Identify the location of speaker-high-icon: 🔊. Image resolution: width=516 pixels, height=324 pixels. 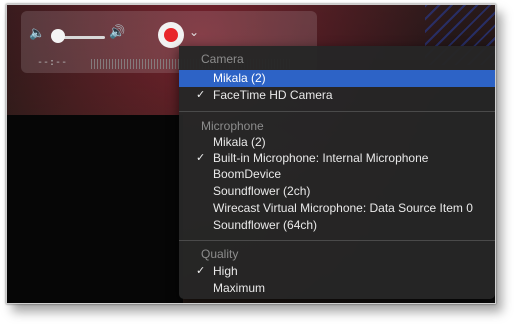
(117, 32).